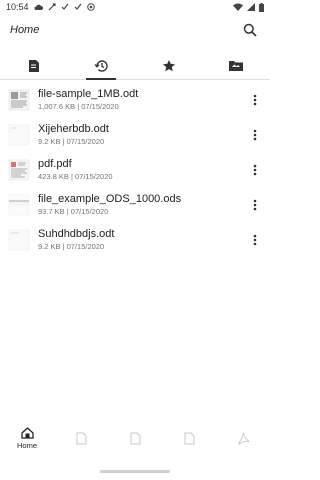 This screenshot has width=320, height=480. Describe the element at coordinates (90, 7) in the screenshot. I see `circle-a-icon` at that location.